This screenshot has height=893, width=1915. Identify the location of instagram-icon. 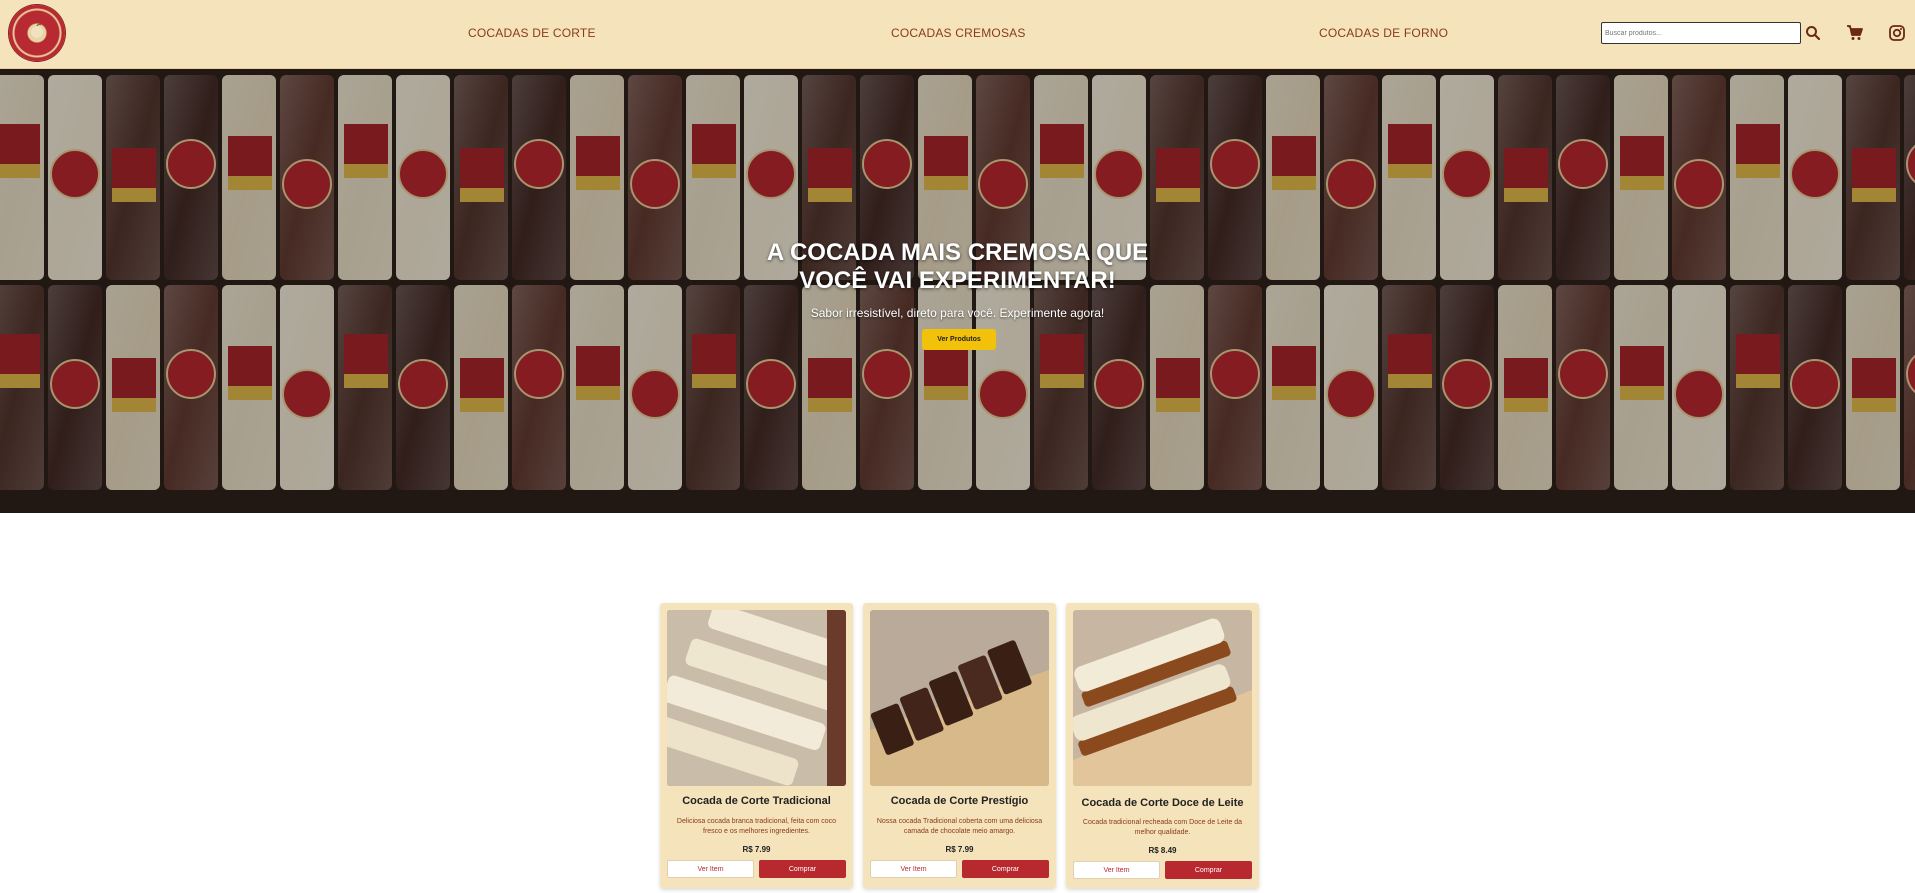
(1897, 33).